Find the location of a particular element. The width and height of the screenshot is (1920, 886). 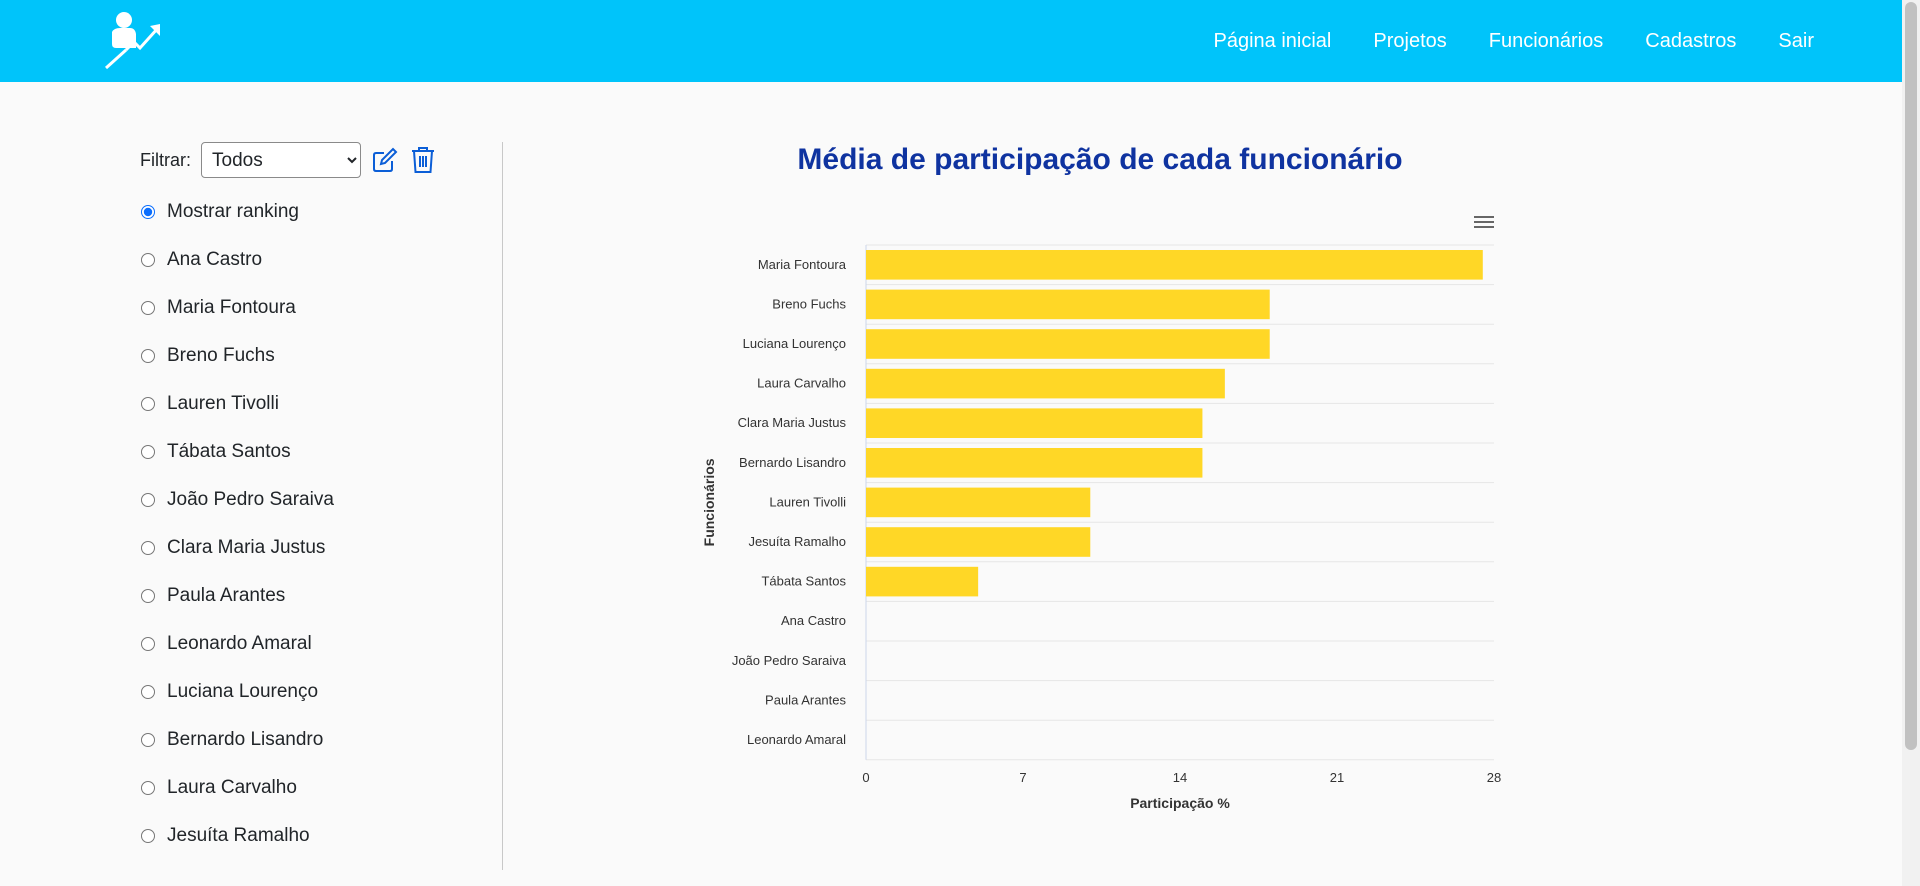

filter-row: Filtrar: Todos is located at coordinates (290, 160).